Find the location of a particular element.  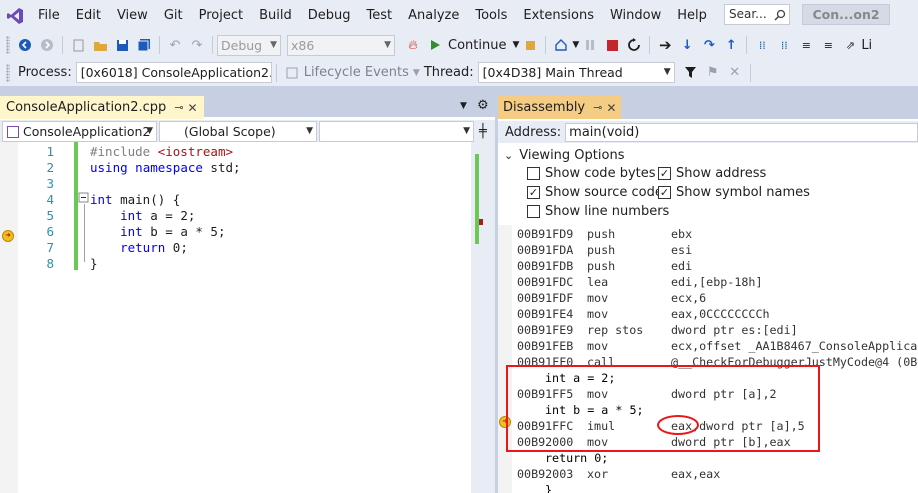

step-out-icon: ↑ is located at coordinates (731, 45).